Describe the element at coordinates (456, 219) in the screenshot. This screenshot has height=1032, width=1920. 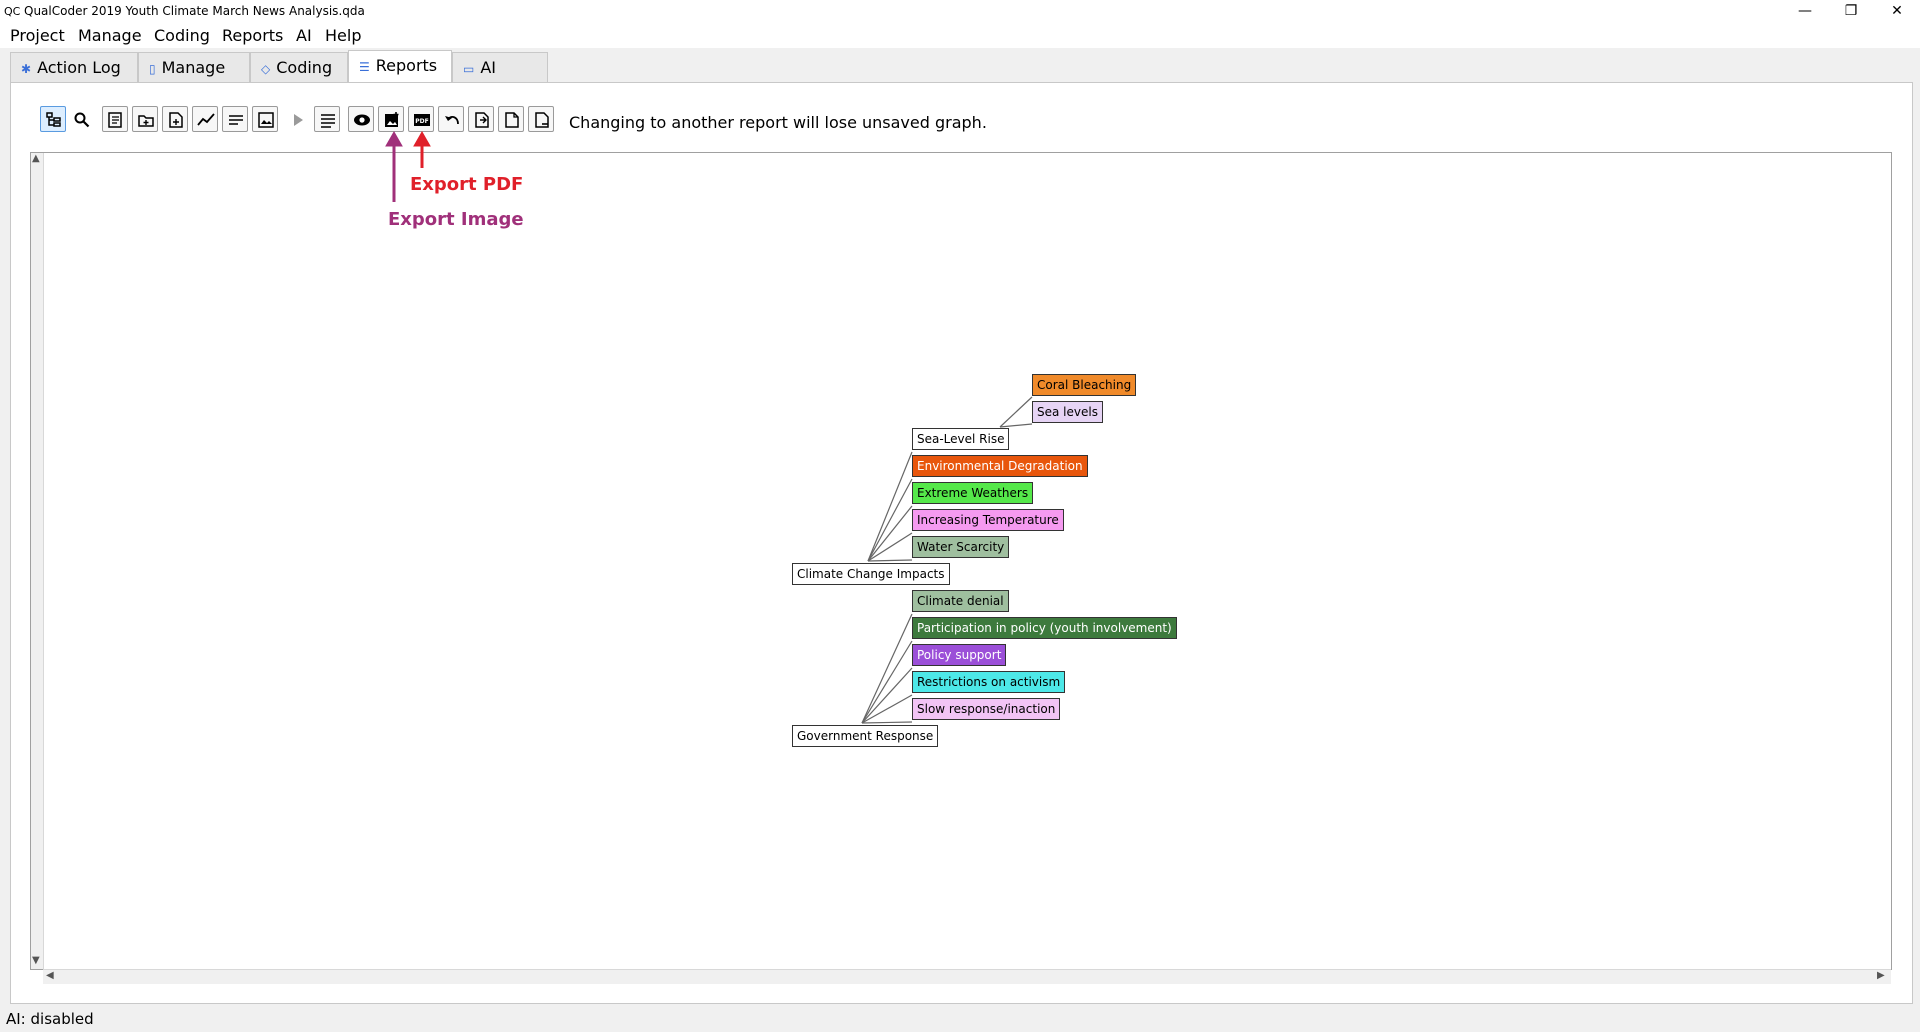
I see `export-image-annotation: Export Image` at that location.